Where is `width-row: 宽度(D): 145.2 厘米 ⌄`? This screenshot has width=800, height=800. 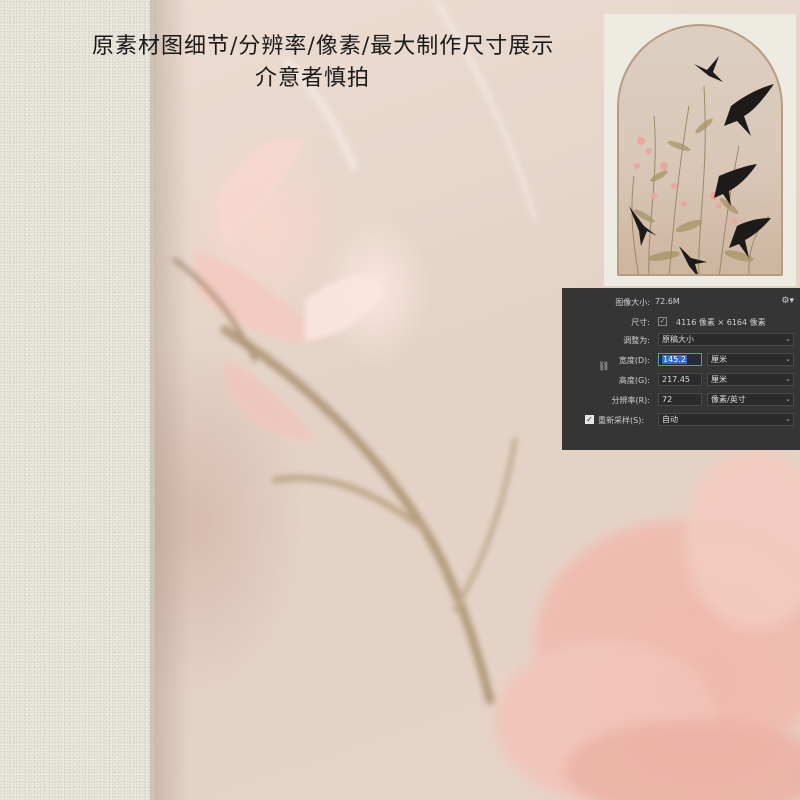
width-row: 宽度(D): 145.2 厘米 ⌄ is located at coordinates (681, 360).